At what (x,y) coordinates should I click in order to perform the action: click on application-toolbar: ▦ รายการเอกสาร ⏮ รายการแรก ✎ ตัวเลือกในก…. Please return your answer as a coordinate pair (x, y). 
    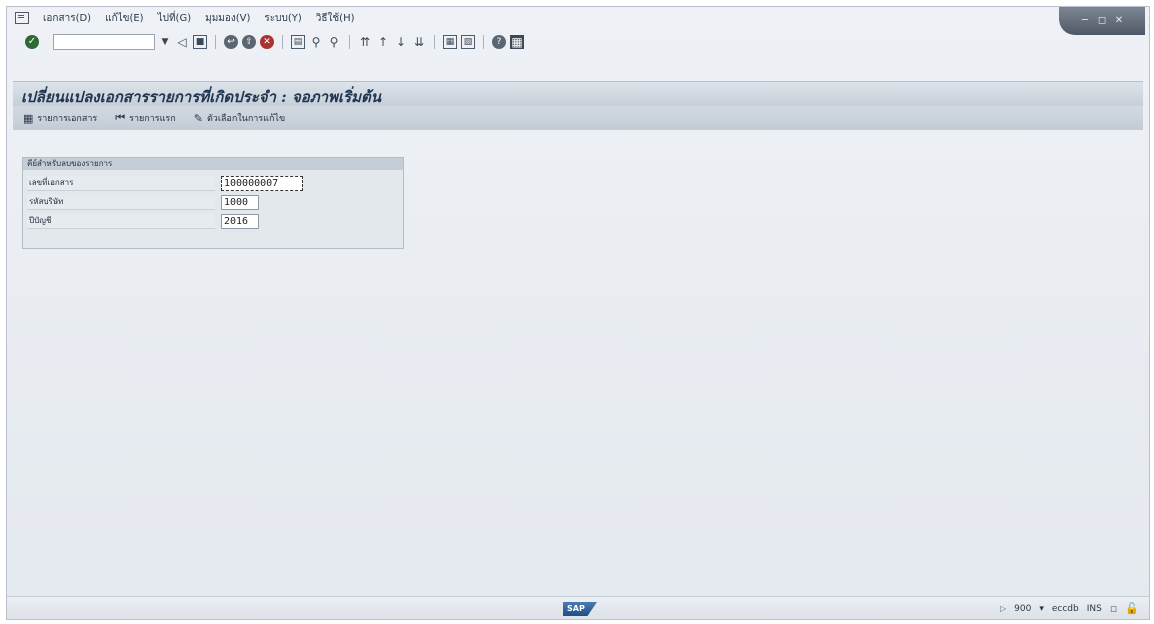
    Looking at the image, I should click on (578, 118).